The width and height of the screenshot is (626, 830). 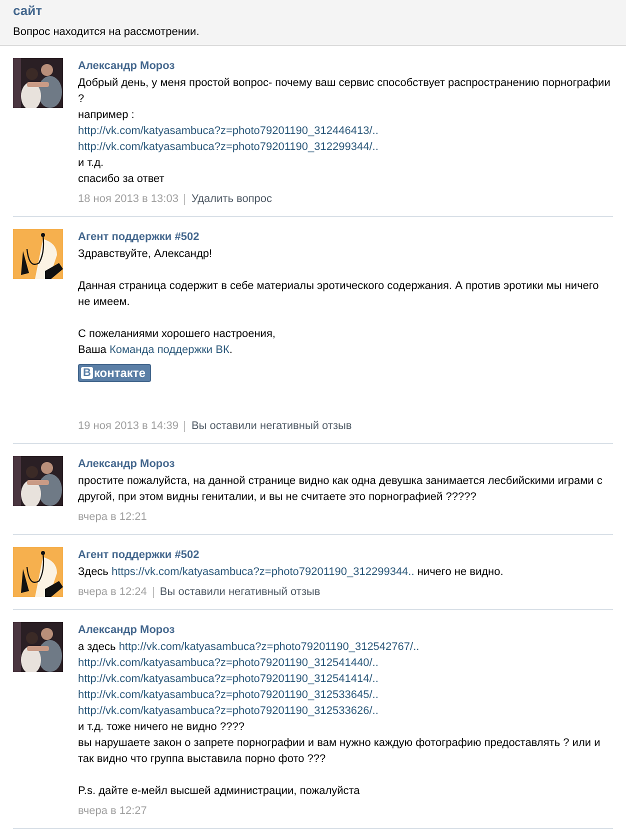 What do you see at coordinates (231, 199) in the screenshot?
I see `footer-link: Удалить вопрос` at bounding box center [231, 199].